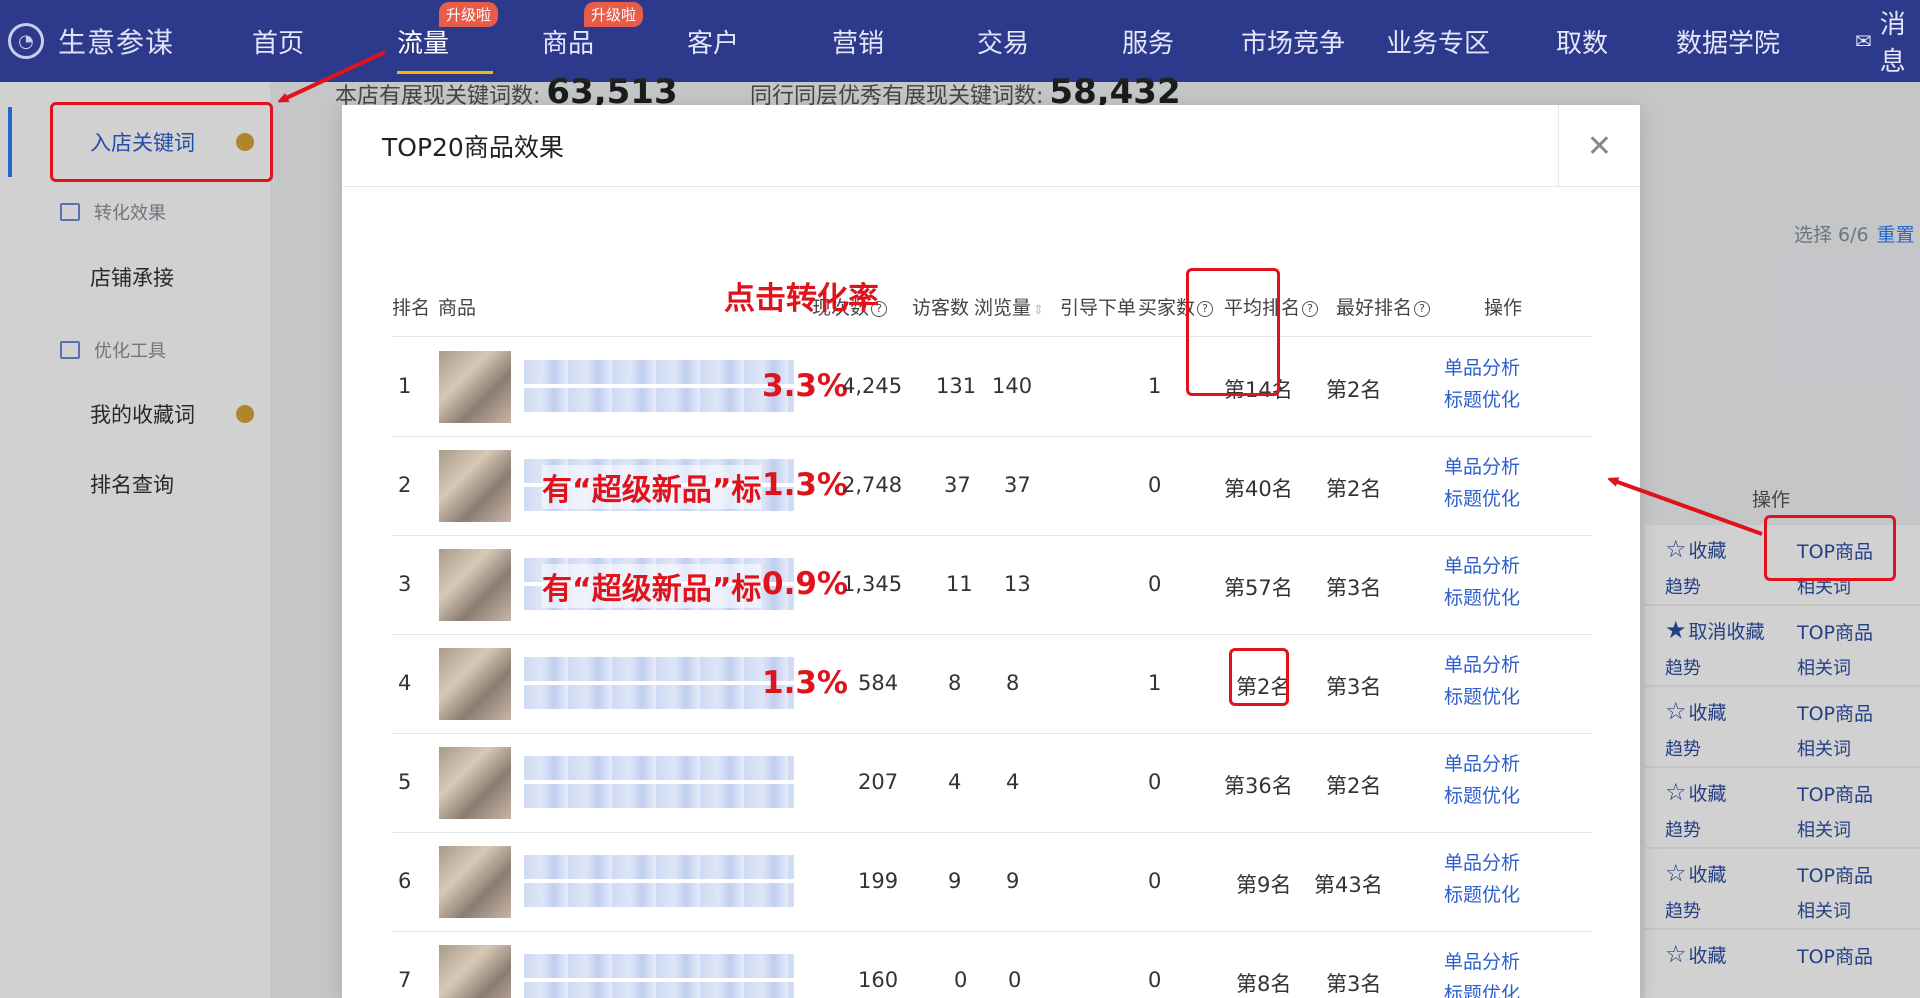 The image size is (1920, 998). Describe the element at coordinates (1383, 306) in the screenshot. I see `col-best-rank: 最好排名?` at that location.